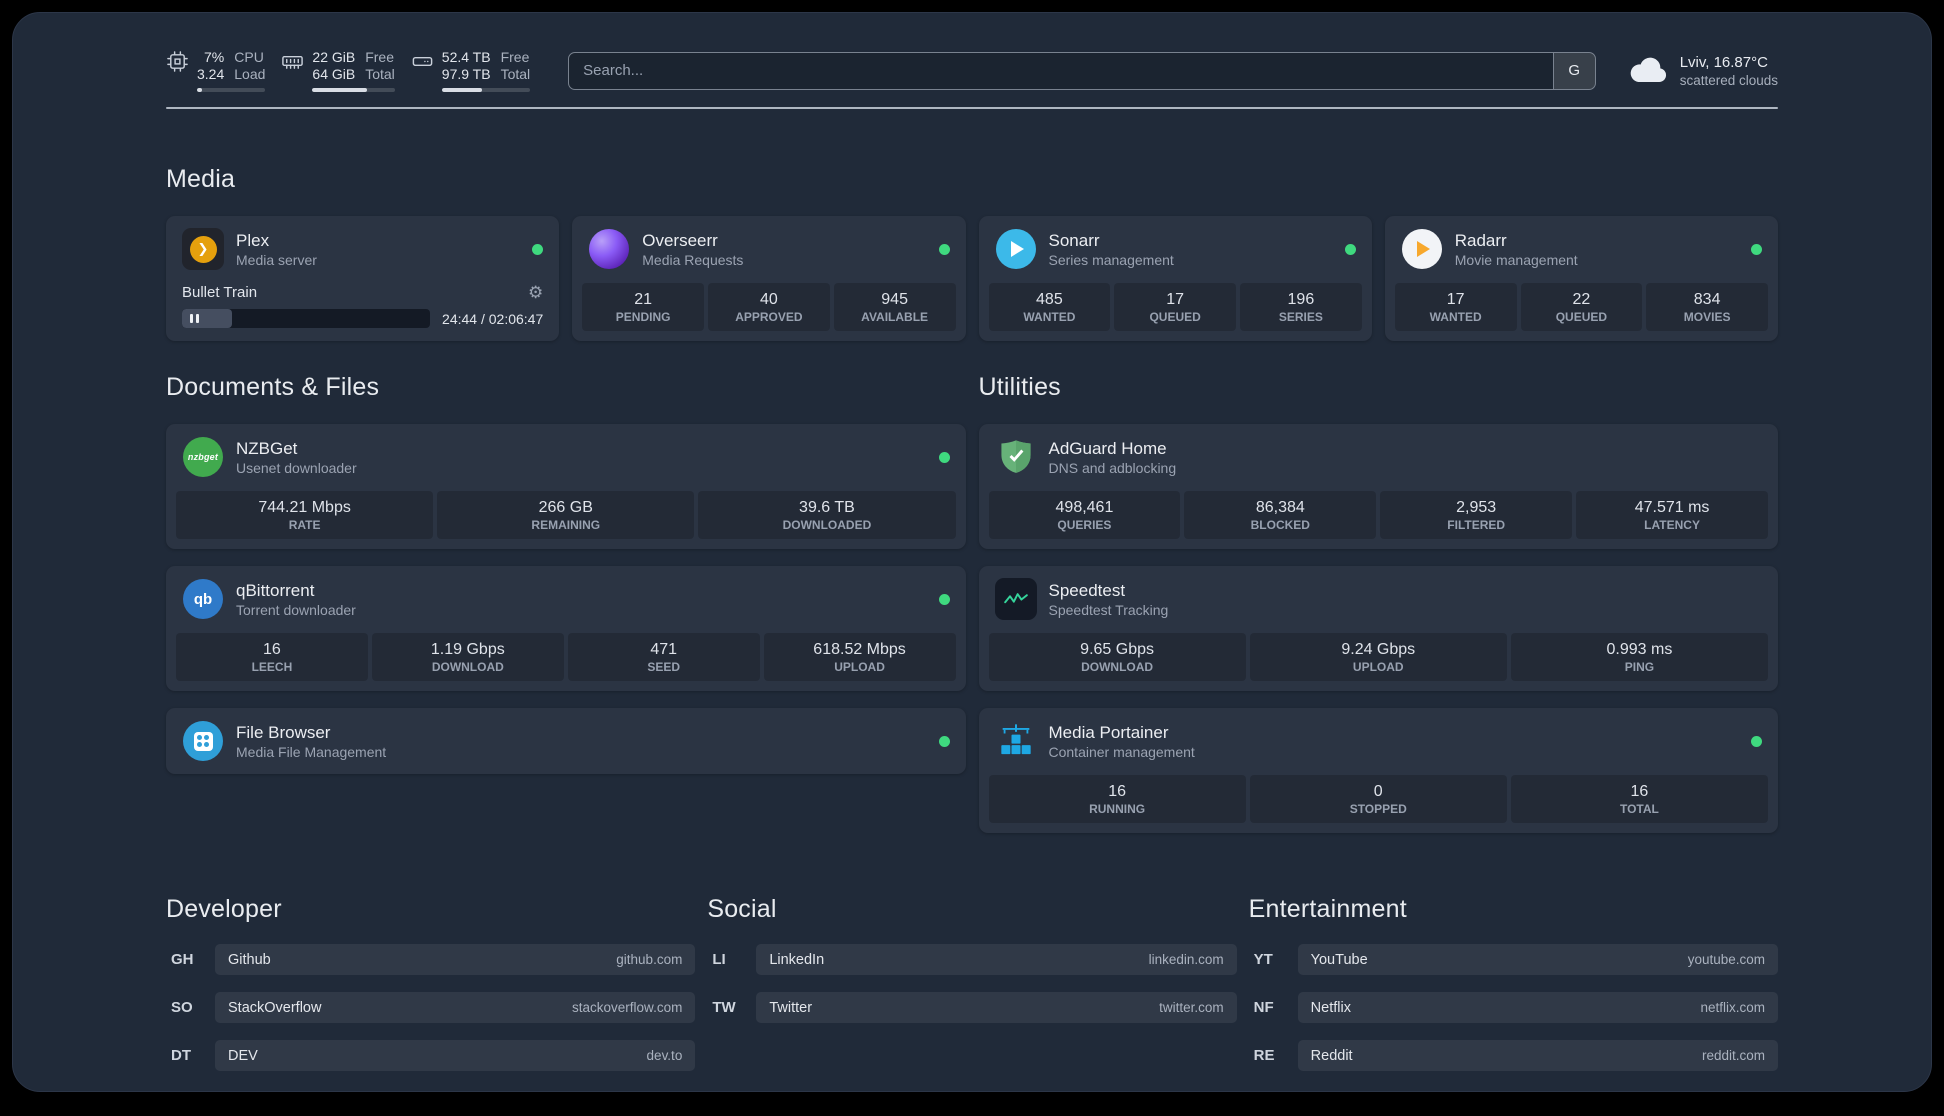 The height and width of the screenshot is (1116, 1944). Describe the element at coordinates (181, 1055) in the screenshot. I see `bookmark-abbr: DT` at that location.